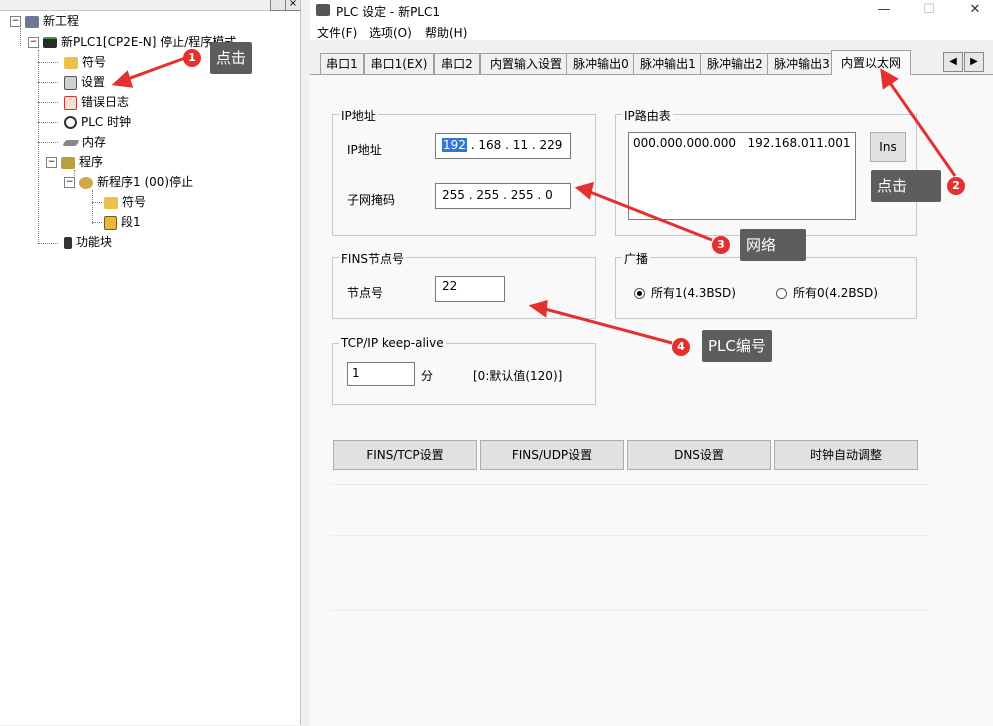 The image size is (993, 726). What do you see at coordinates (681, 347) in the screenshot?
I see `annotation-badge-4: 4` at bounding box center [681, 347].